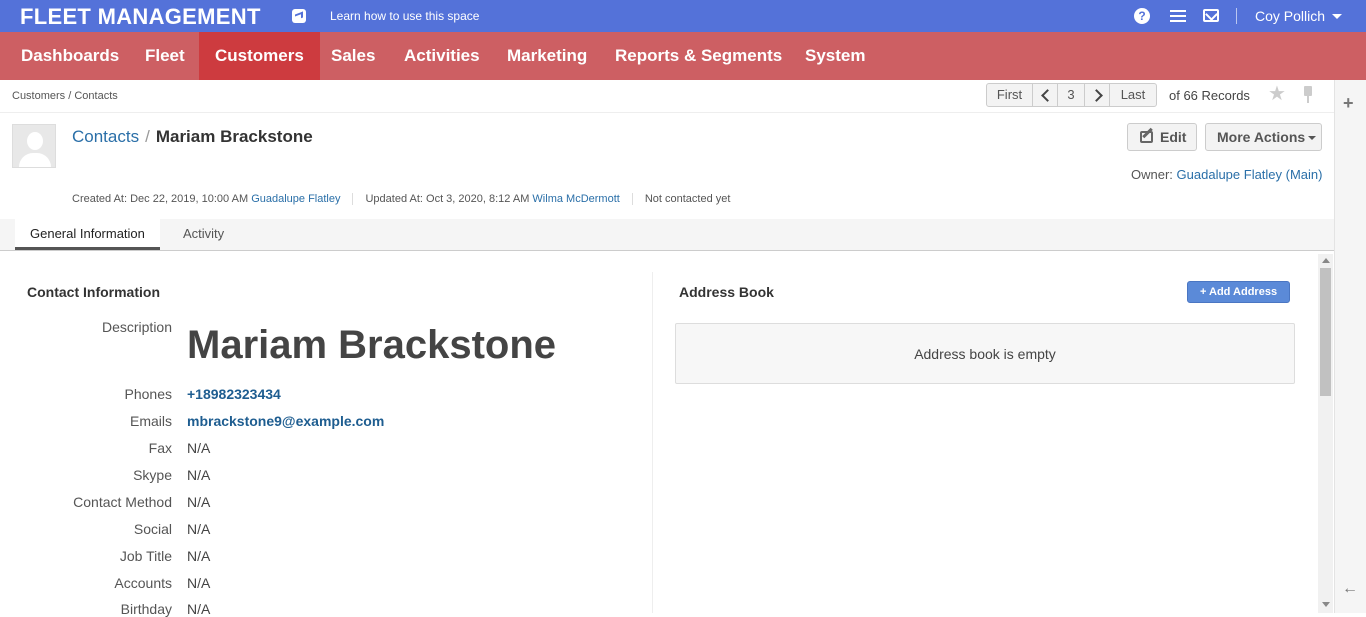 The width and height of the screenshot is (1366, 617). I want to click on contact-information-title: Contact Information, so click(93, 292).